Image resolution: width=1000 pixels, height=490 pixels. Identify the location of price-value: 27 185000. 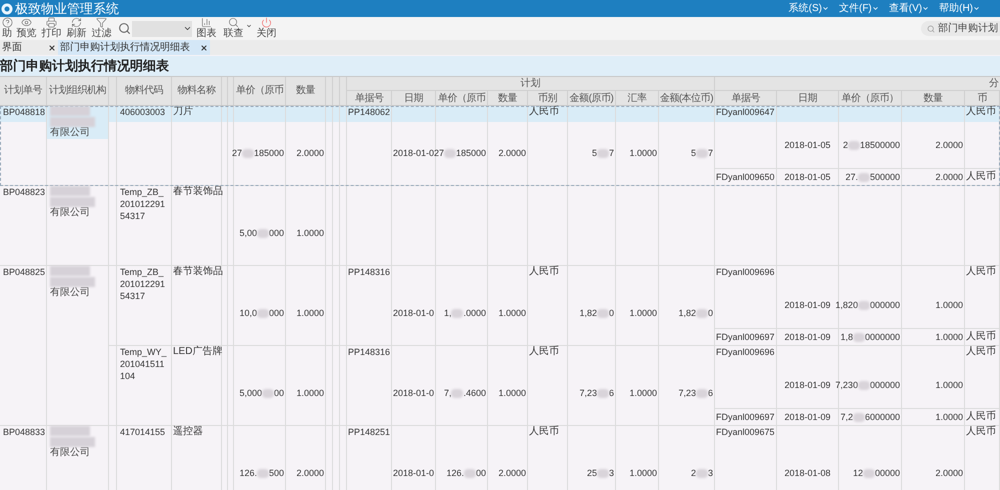
(460, 153).